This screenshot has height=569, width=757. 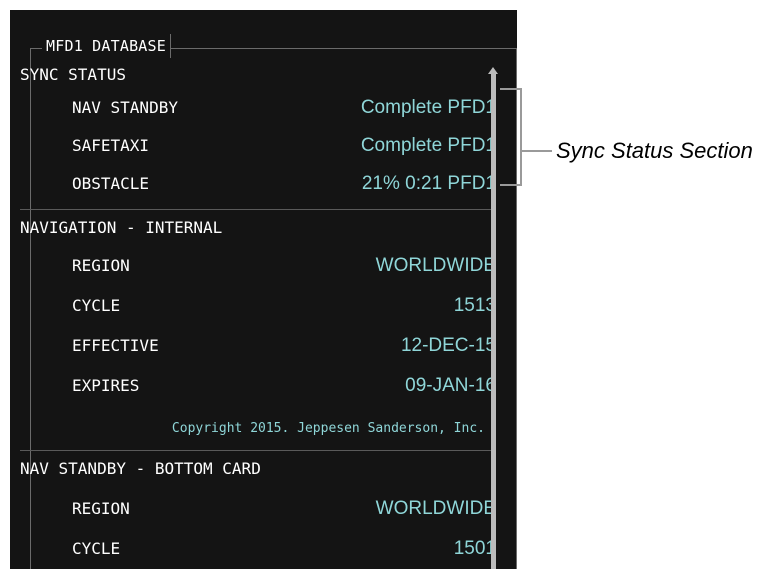 What do you see at coordinates (258, 386) in the screenshot?
I see `nav-internal-row-expires: EXPIRES 09-JAN-16` at bounding box center [258, 386].